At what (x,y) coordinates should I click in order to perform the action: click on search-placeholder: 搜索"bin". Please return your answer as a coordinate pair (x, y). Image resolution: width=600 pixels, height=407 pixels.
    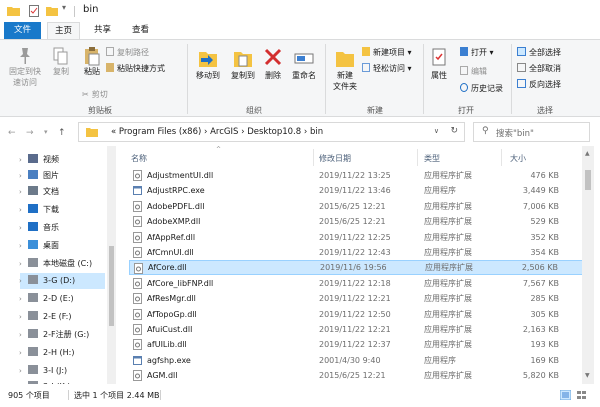
    Looking at the image, I should click on (515, 134).